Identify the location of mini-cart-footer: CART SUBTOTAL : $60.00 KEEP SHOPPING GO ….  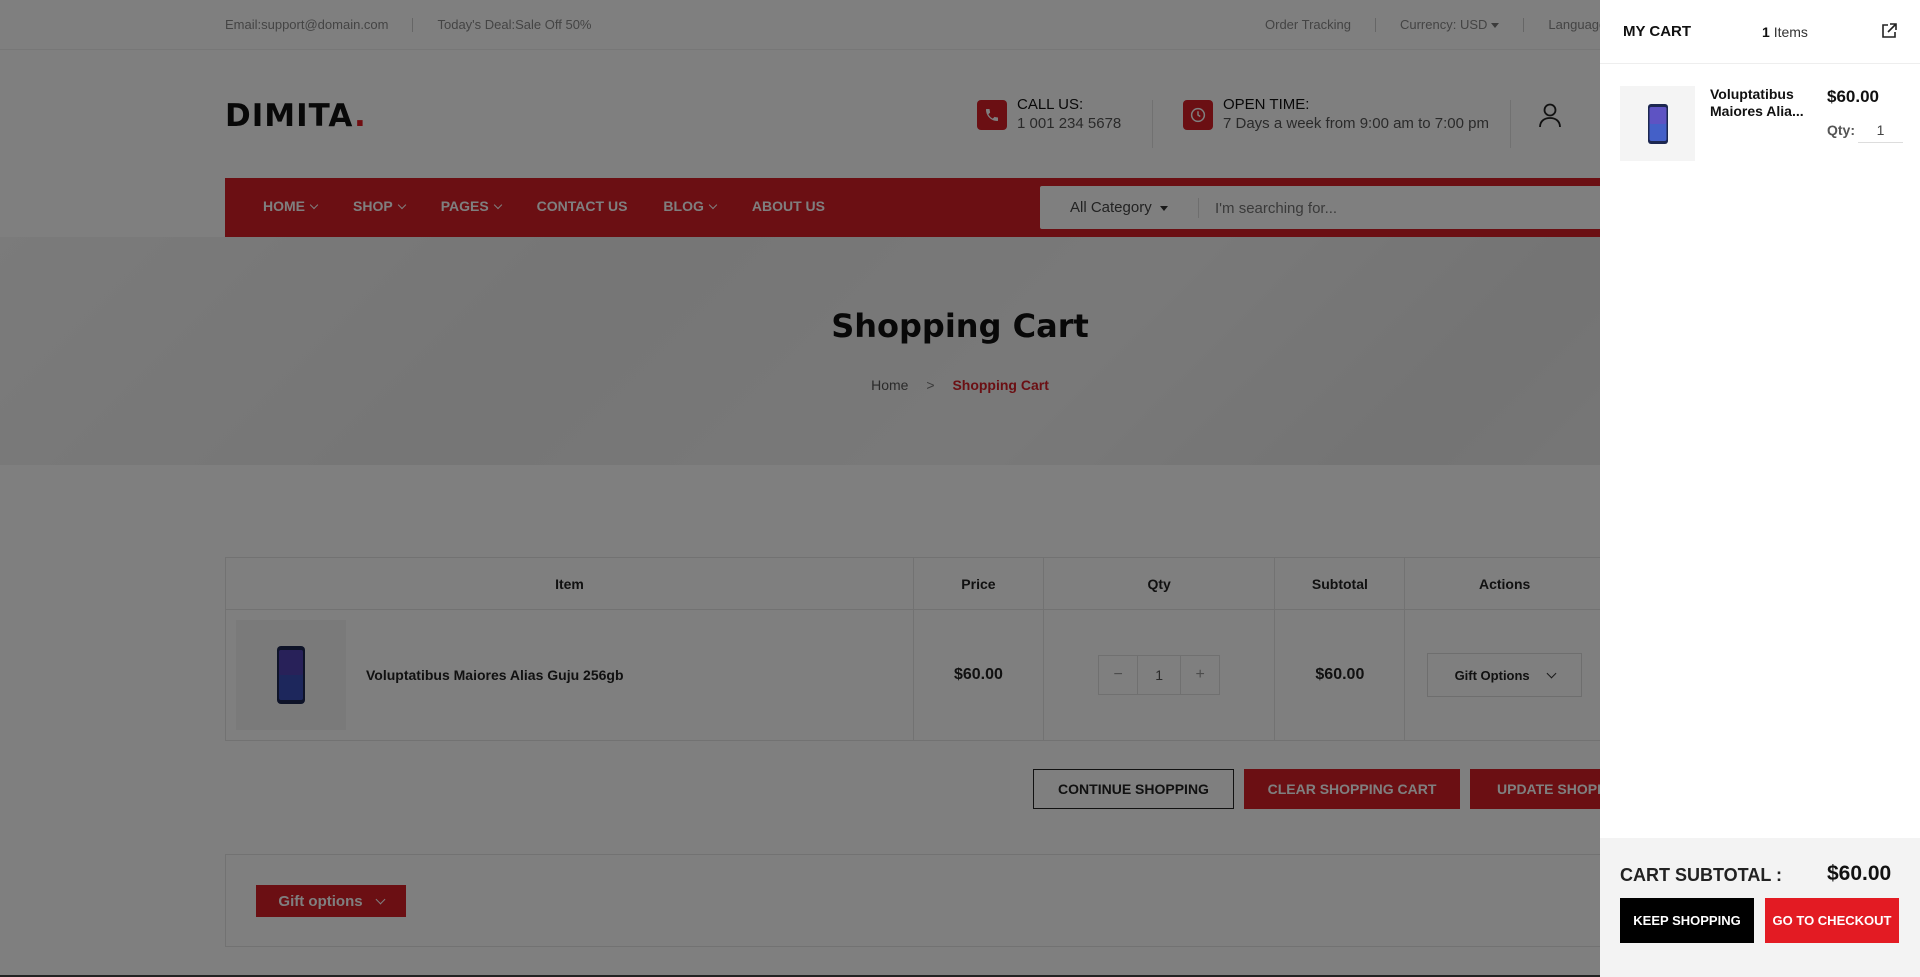
(1760, 907).